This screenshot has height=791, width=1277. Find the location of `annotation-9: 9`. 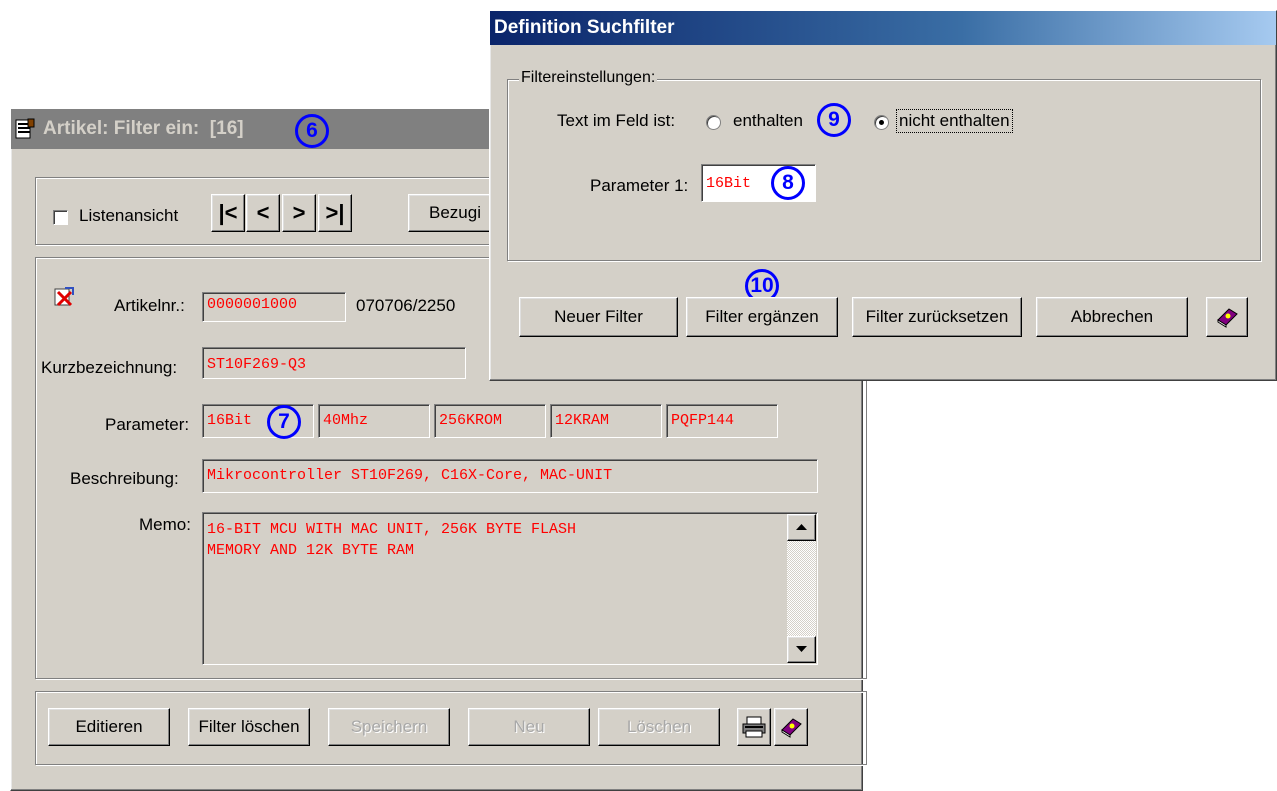

annotation-9: 9 is located at coordinates (834, 120).